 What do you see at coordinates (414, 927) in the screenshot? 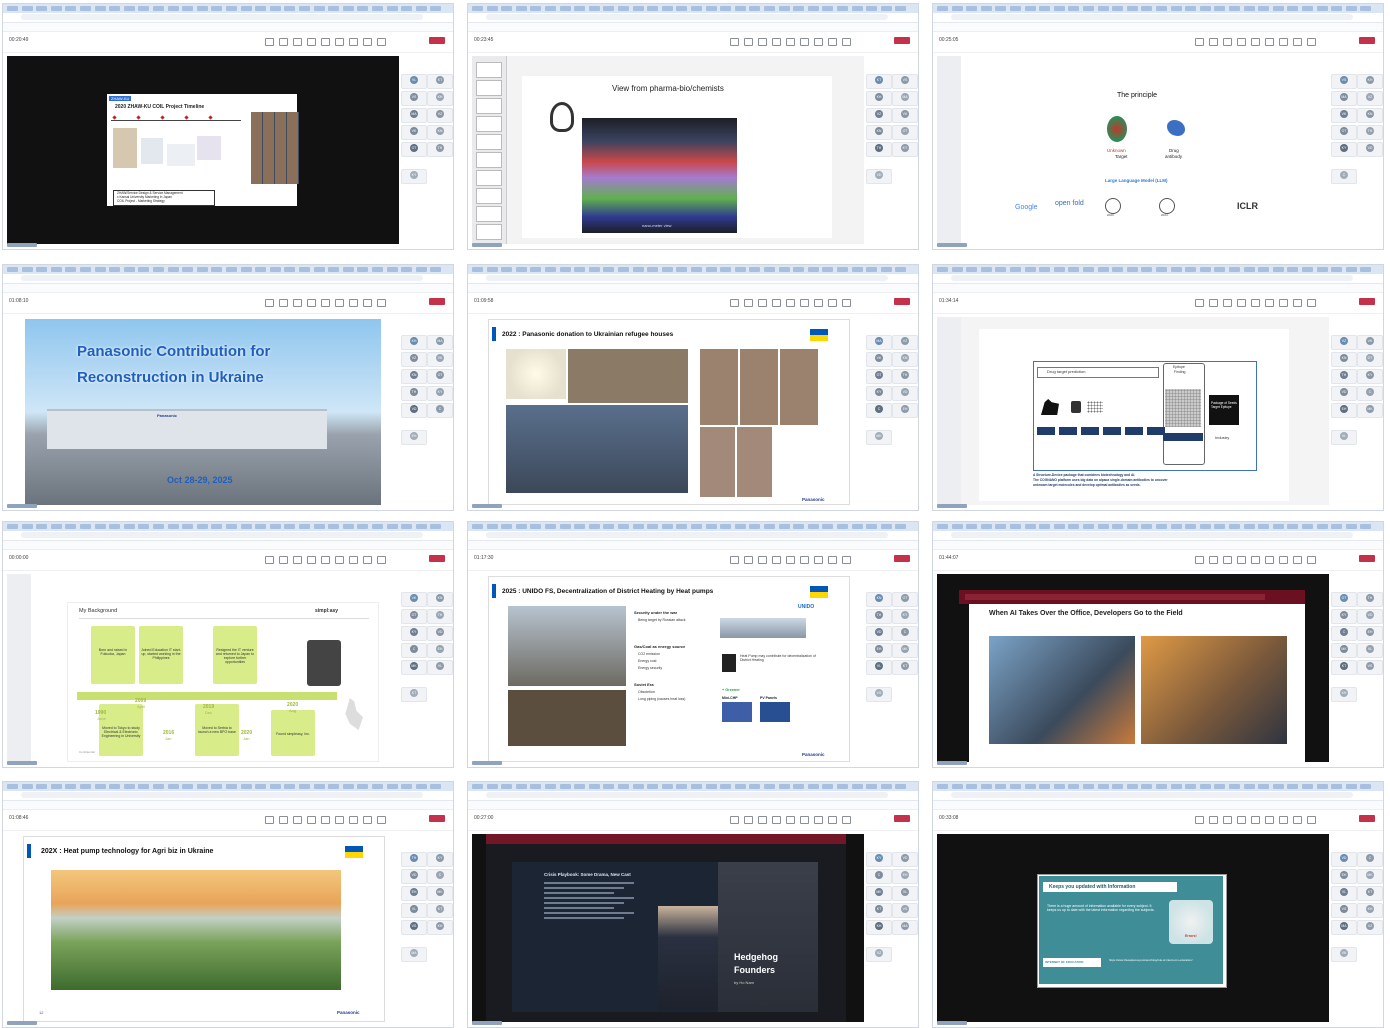
I see `participant-tile: VS` at bounding box center [414, 927].